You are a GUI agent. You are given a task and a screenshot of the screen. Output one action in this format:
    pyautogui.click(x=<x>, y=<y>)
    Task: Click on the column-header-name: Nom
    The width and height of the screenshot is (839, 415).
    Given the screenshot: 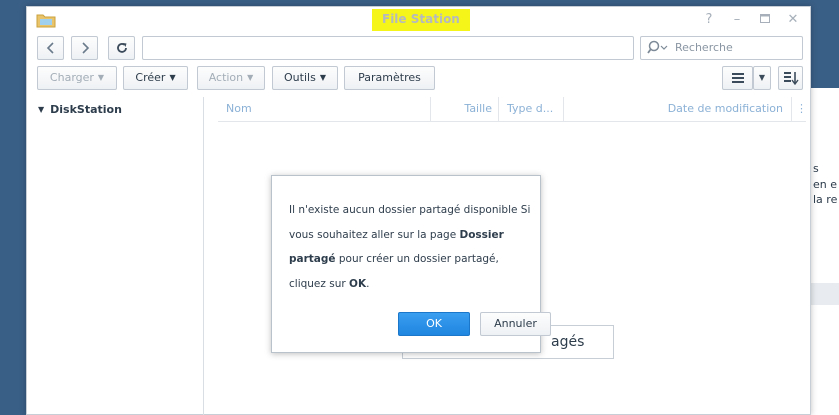 What is the action you would take?
    pyautogui.click(x=324, y=109)
    